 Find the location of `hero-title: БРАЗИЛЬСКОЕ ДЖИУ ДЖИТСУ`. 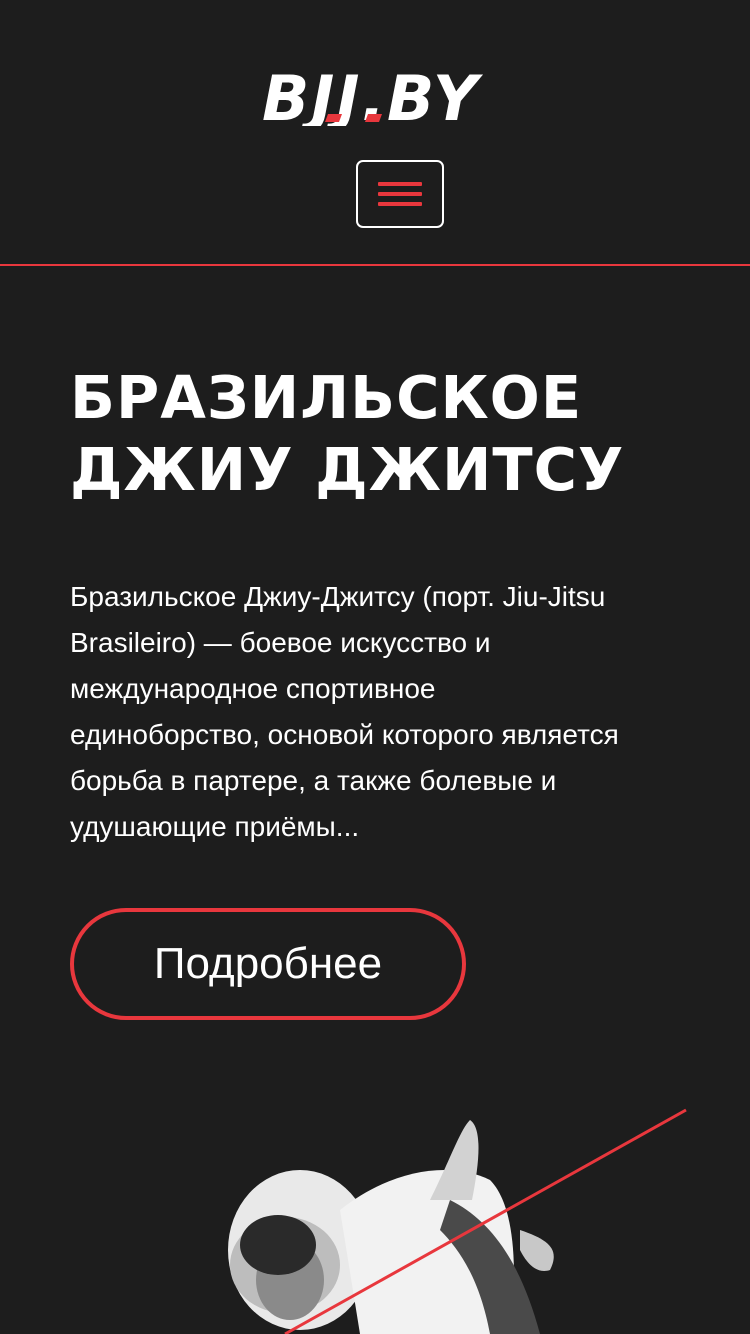

hero-title: БРАЗИЛЬСКОЕ ДЖИУ ДЖИТСУ is located at coordinates (390, 434).